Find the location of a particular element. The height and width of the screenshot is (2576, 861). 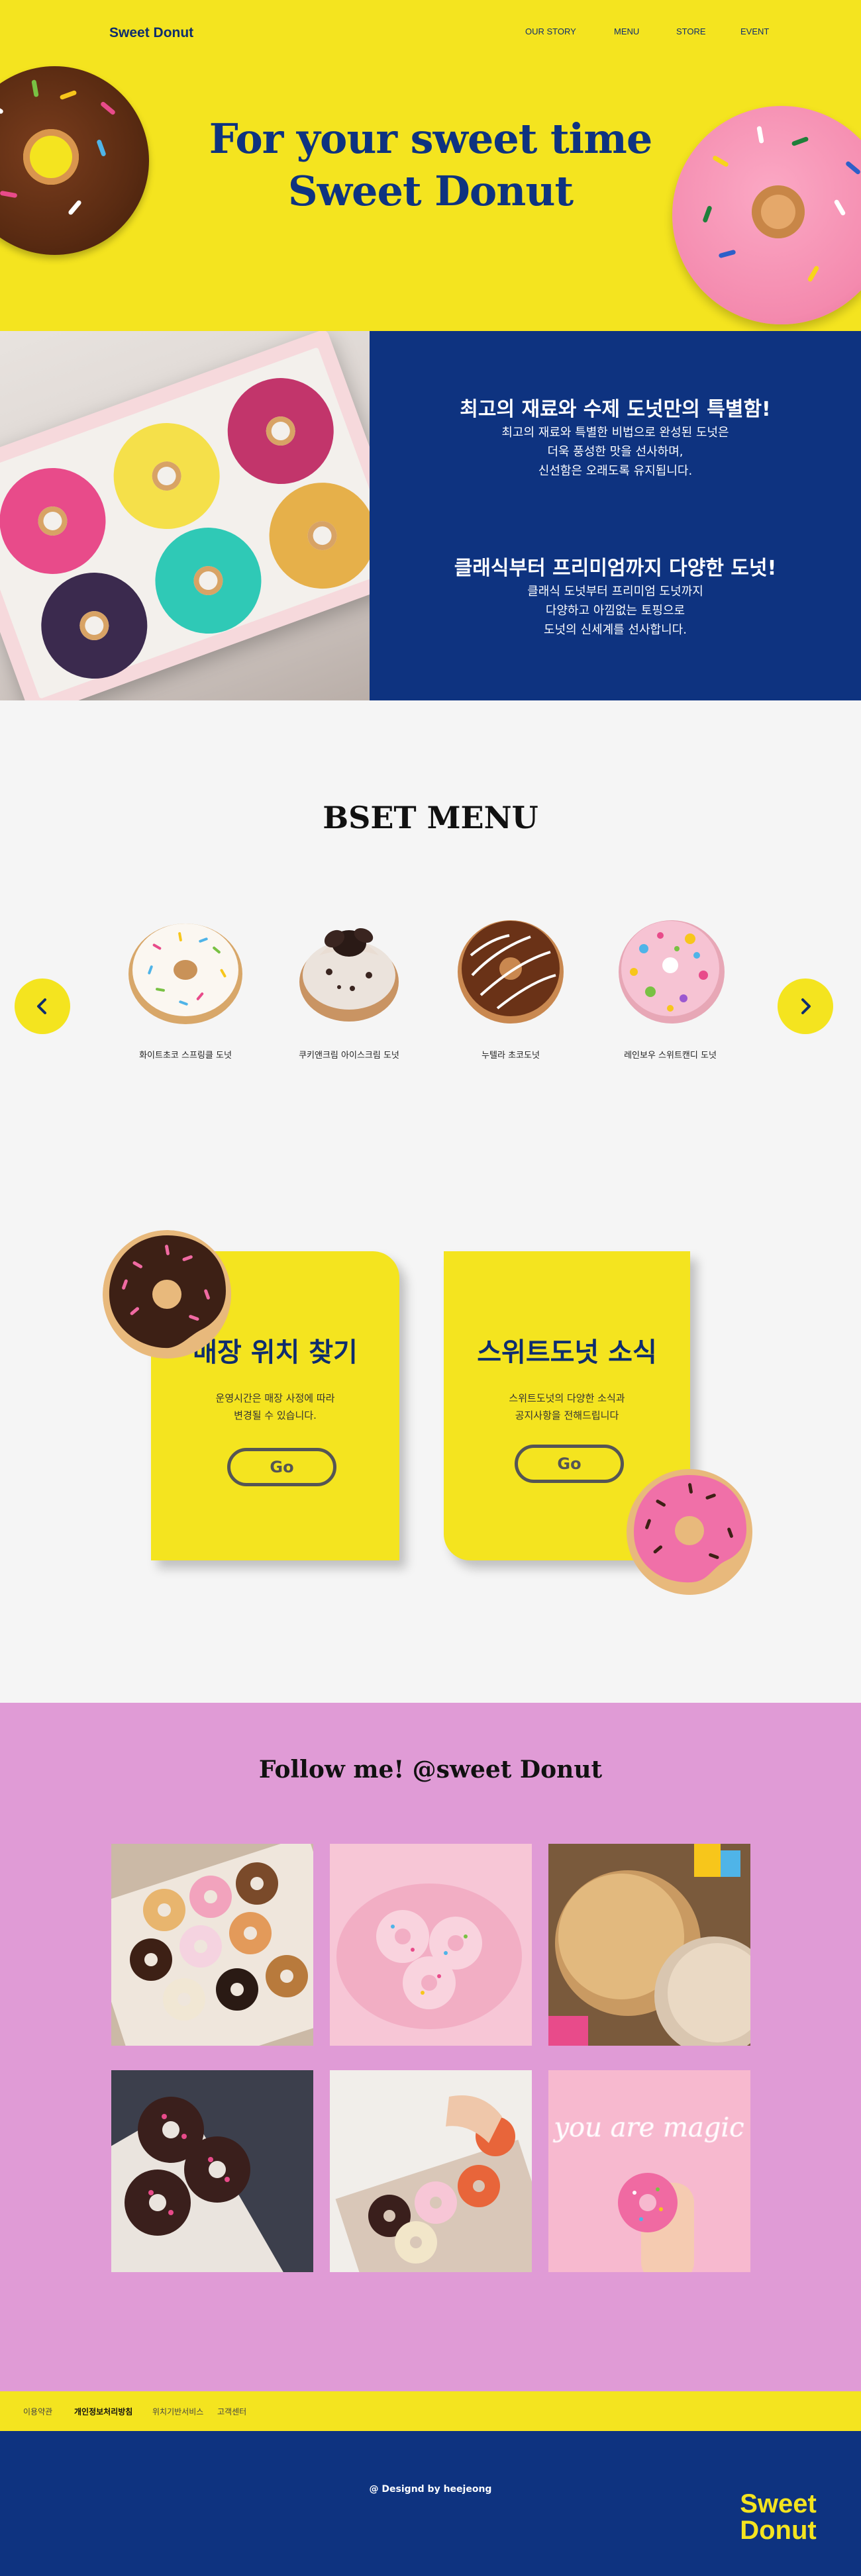

store-location-text: 운영시간은 매장 사정에 따라 변경될 수 있습니다. is located at coordinates (275, 1407).